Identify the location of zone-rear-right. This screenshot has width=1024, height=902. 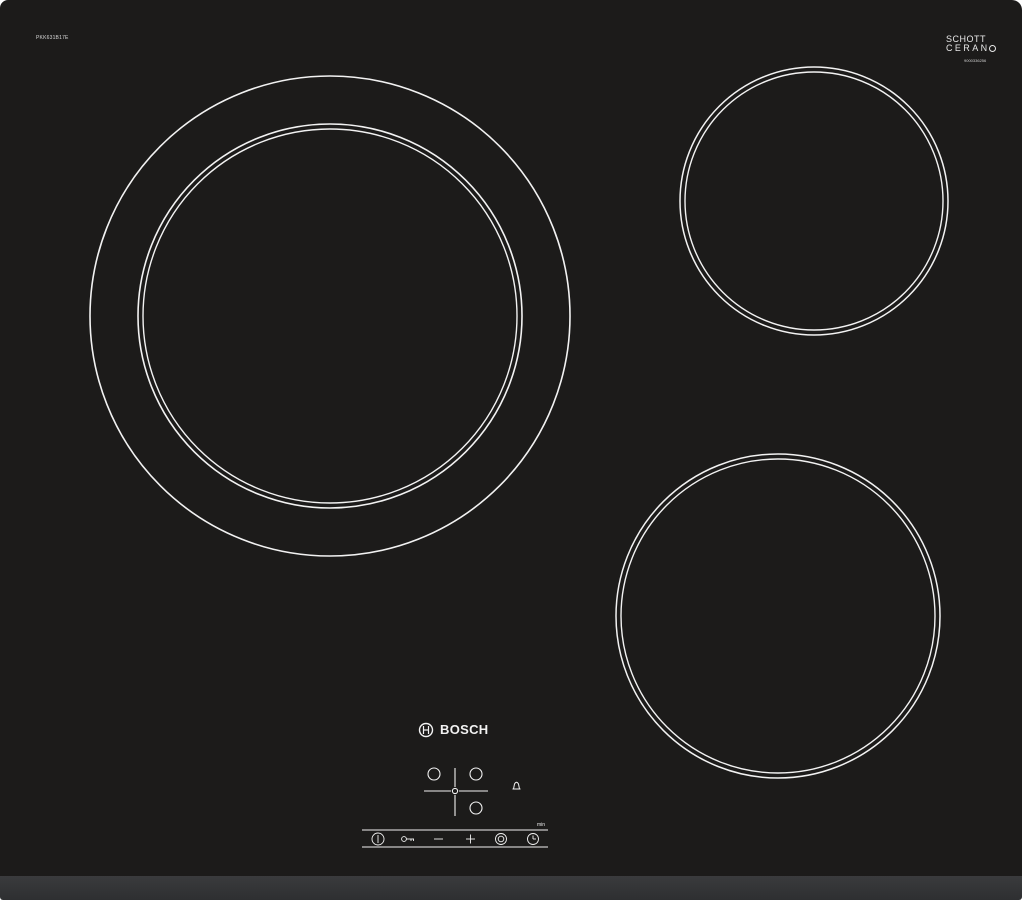
(814, 201).